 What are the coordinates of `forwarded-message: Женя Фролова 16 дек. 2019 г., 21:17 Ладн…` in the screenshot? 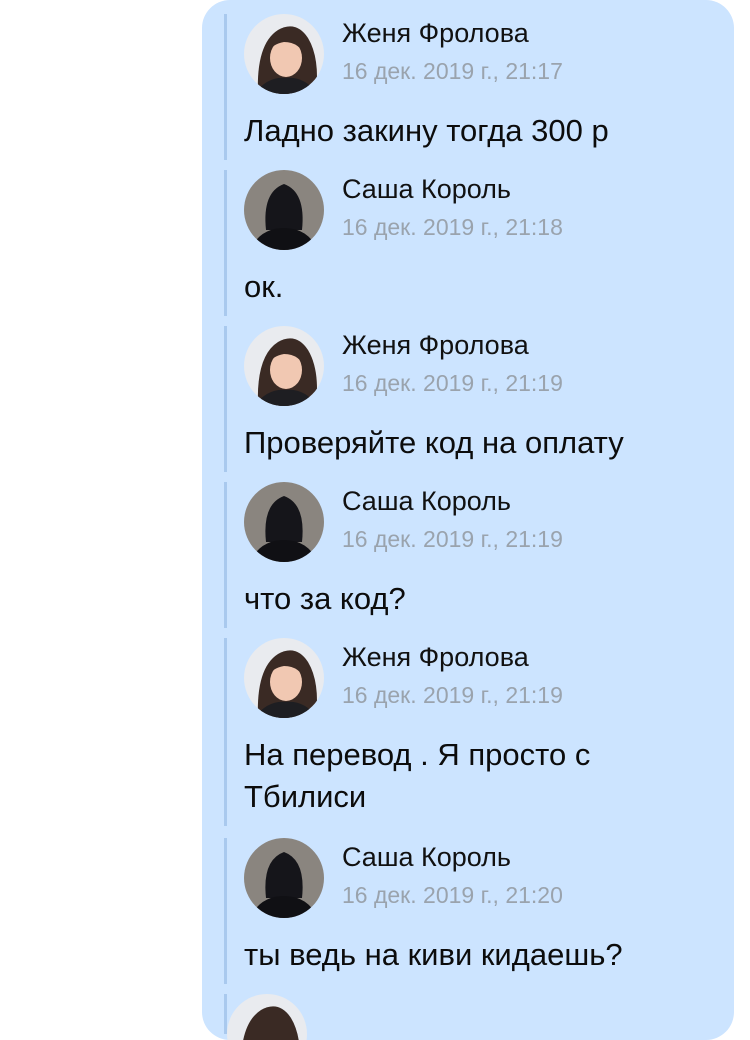 It's located at (474, 87).